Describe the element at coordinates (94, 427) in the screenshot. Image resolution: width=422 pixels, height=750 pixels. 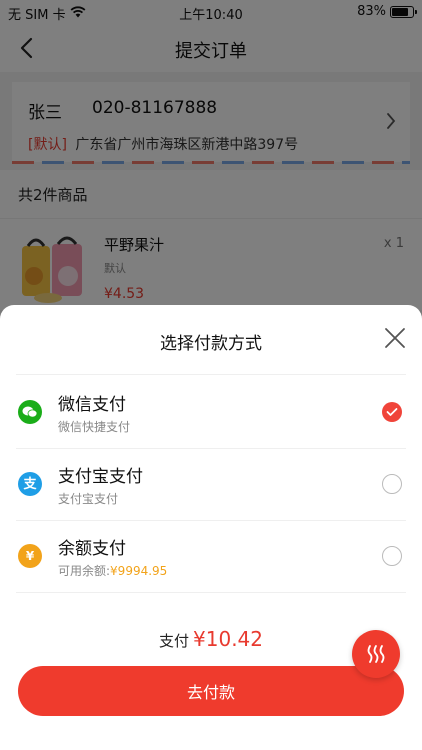
I see `payment-desc: 微信快捷支付` at that location.